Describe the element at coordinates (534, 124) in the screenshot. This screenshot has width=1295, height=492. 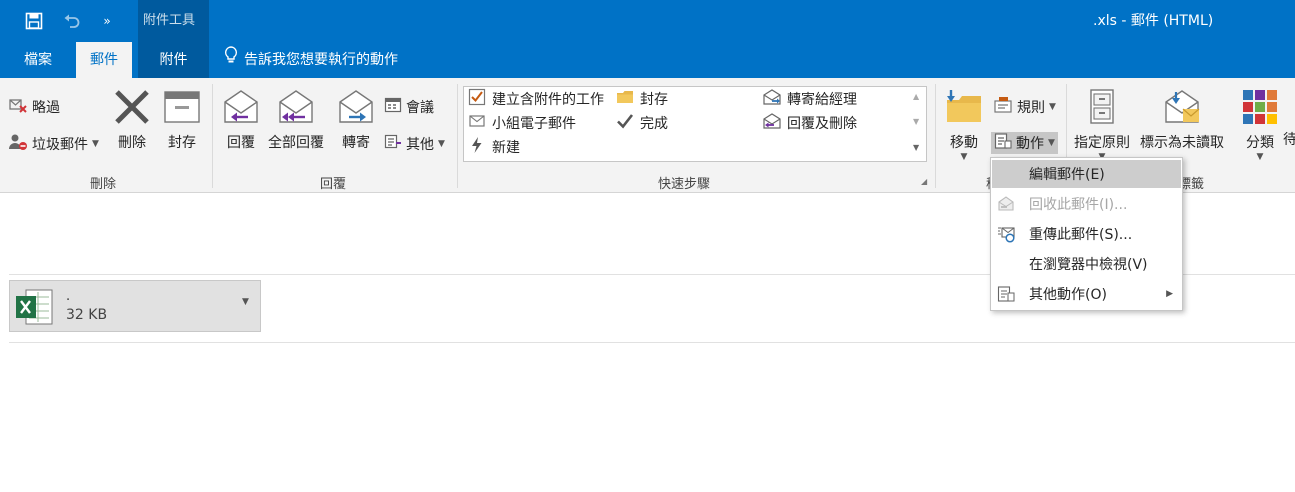
I see `quick-step-label: 小組電子郵件` at that location.